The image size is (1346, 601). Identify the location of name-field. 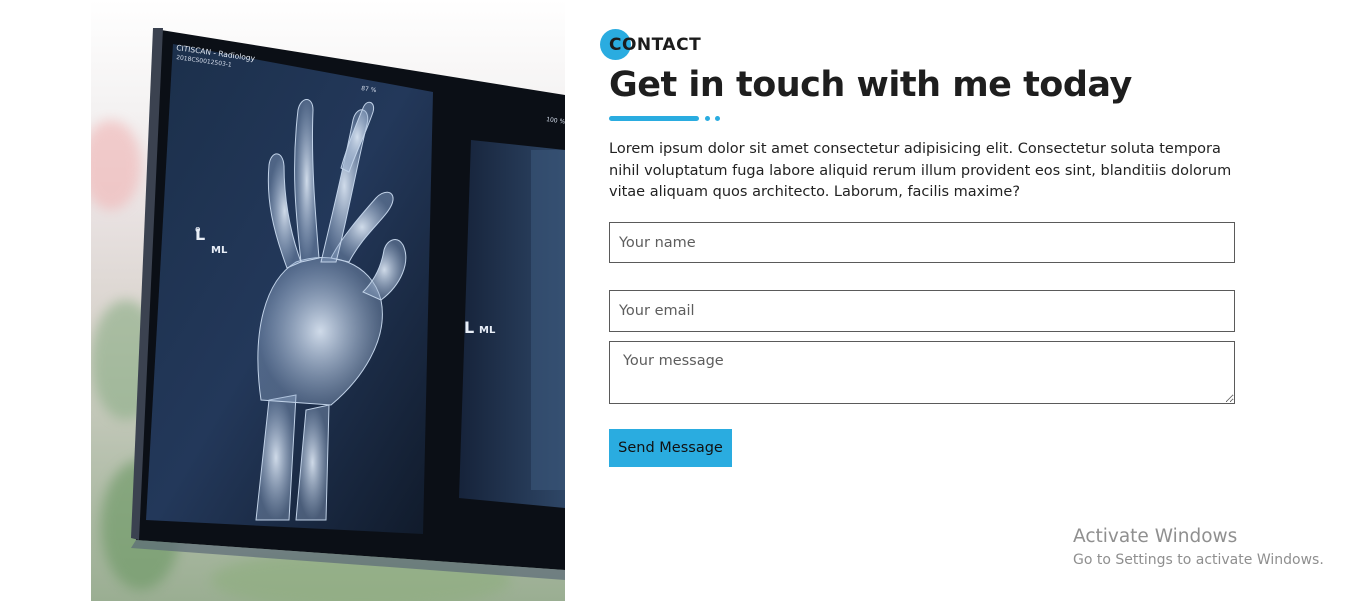
(922, 242).